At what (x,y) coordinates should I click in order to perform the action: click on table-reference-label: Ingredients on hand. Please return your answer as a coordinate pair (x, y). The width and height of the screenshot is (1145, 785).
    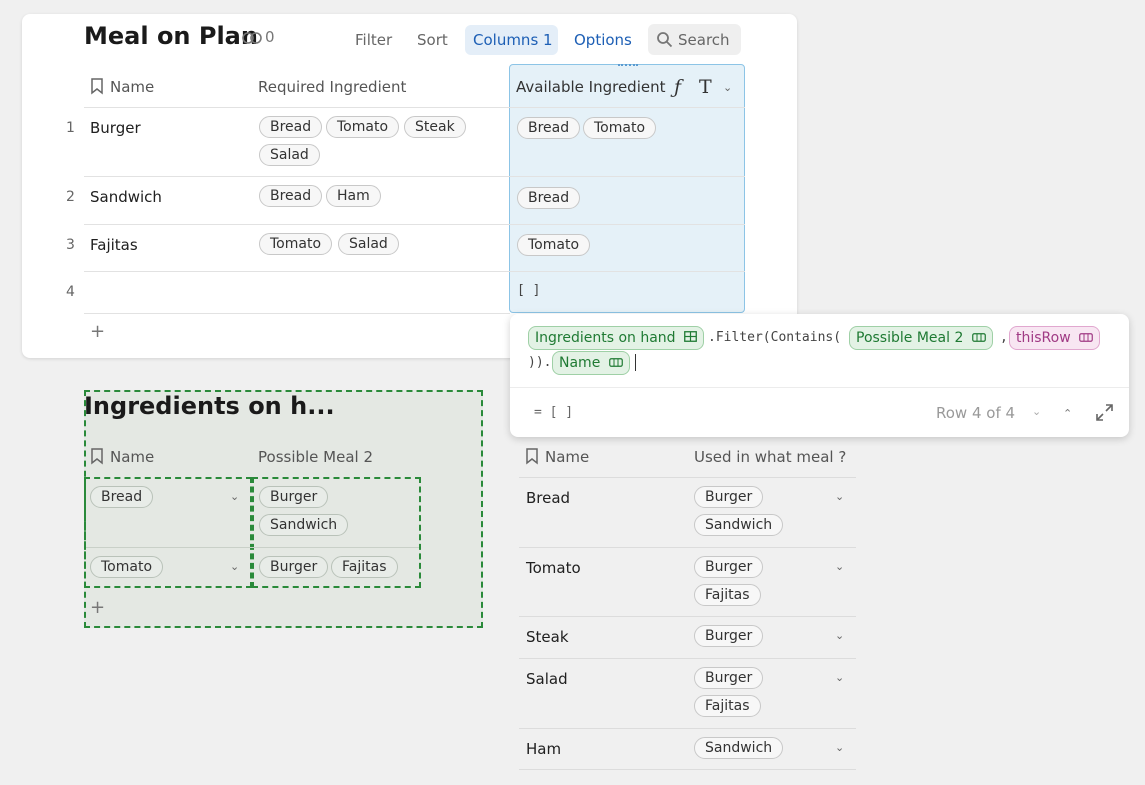
    Looking at the image, I should click on (605, 338).